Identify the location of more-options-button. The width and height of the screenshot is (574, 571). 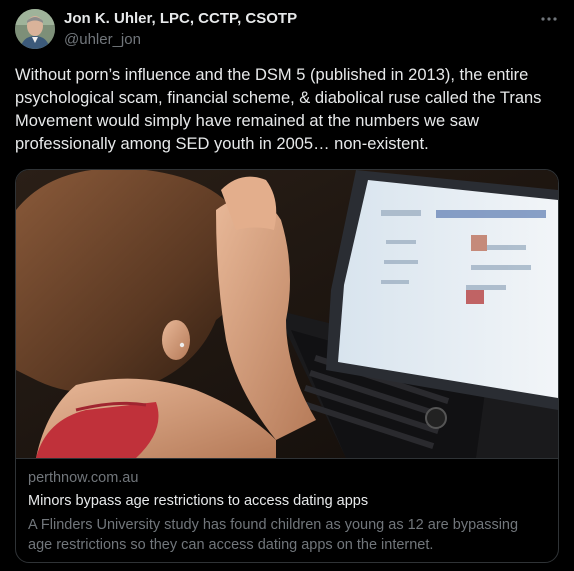
(549, 19).